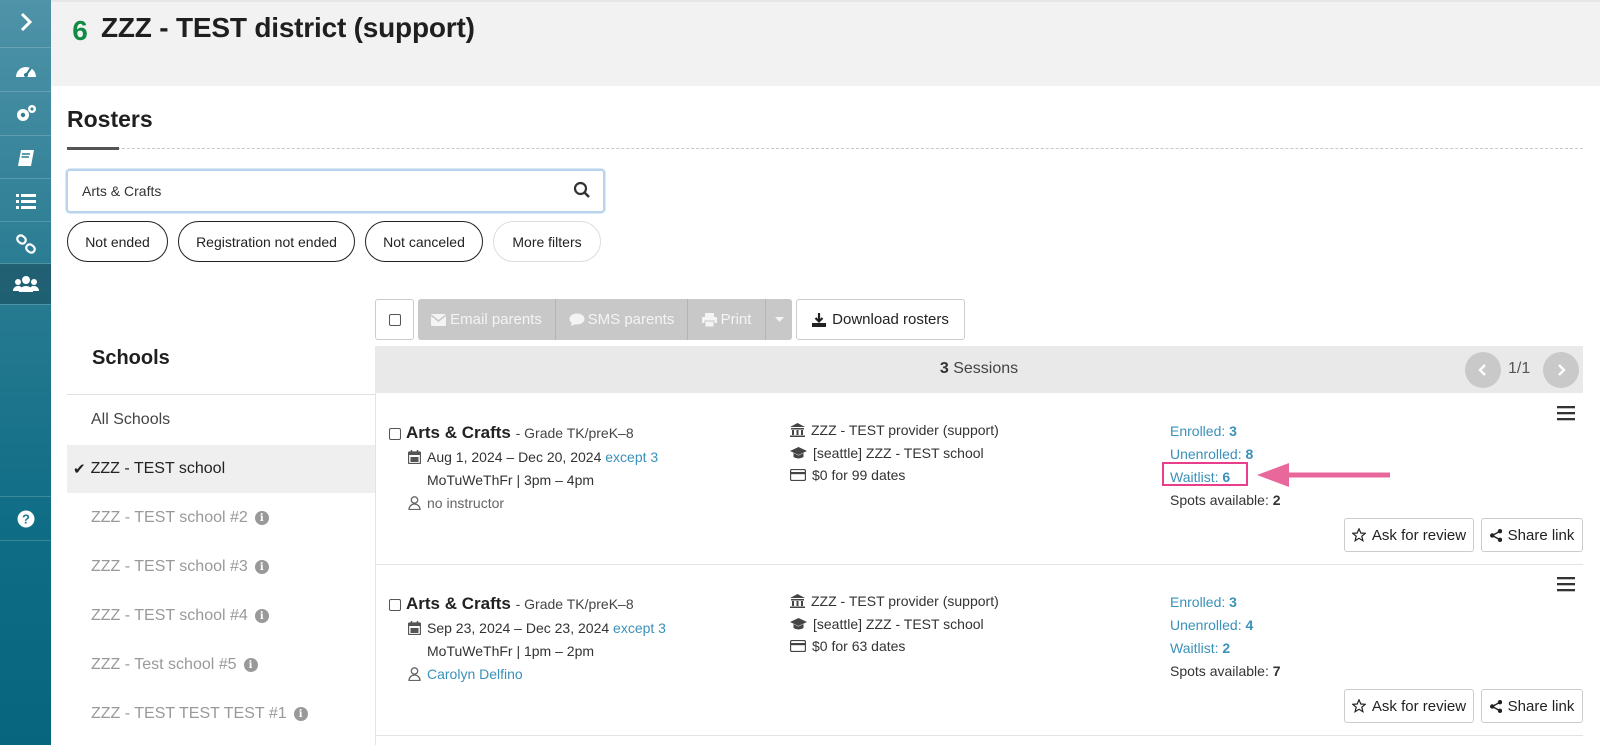 This screenshot has width=1600, height=745. I want to click on next-page-button, so click(1561, 370).